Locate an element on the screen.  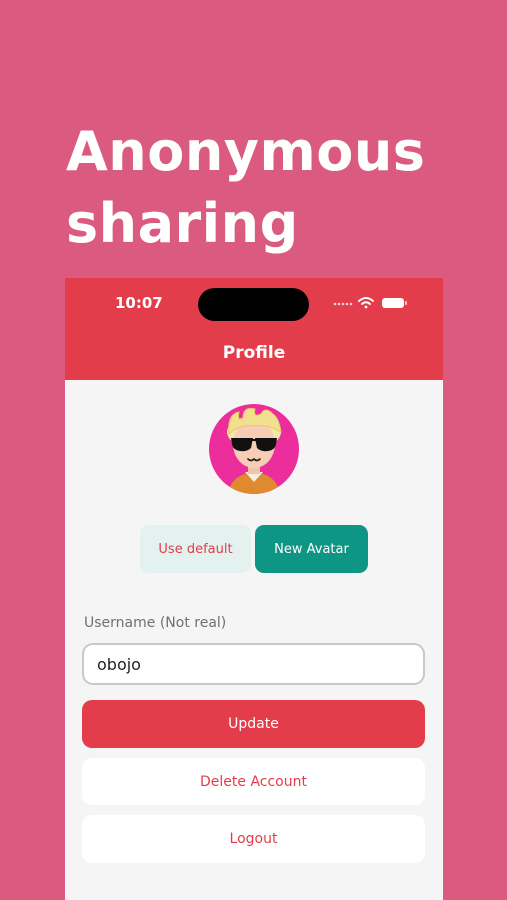
wifi-icon is located at coordinates (366, 303).